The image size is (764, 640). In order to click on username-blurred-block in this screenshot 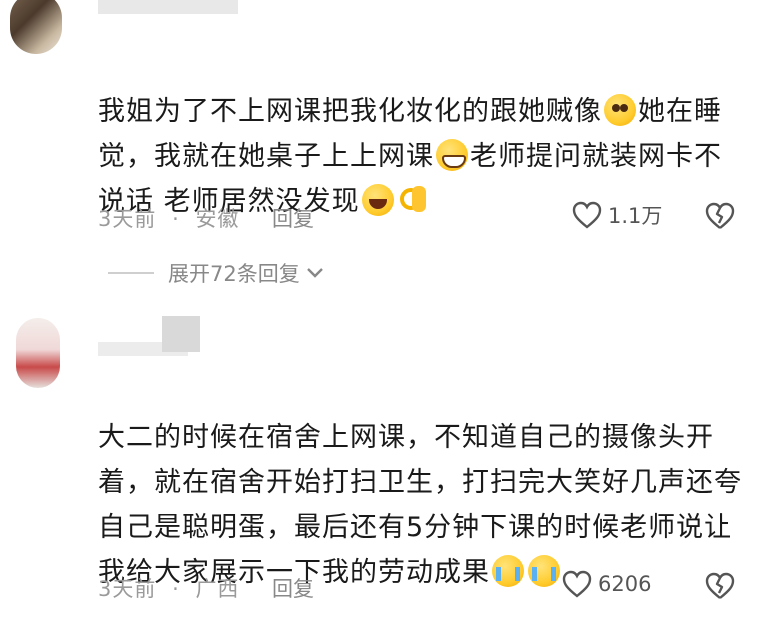, I will do `click(181, 334)`.